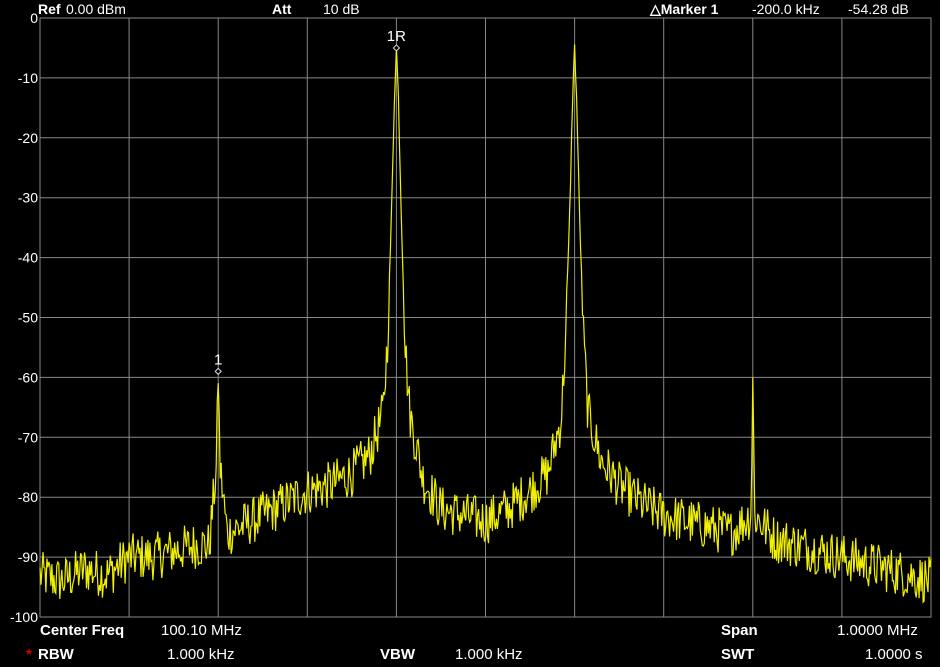  Describe the element at coordinates (28, 377) in the screenshot. I see `y-tick-label: -60` at that location.